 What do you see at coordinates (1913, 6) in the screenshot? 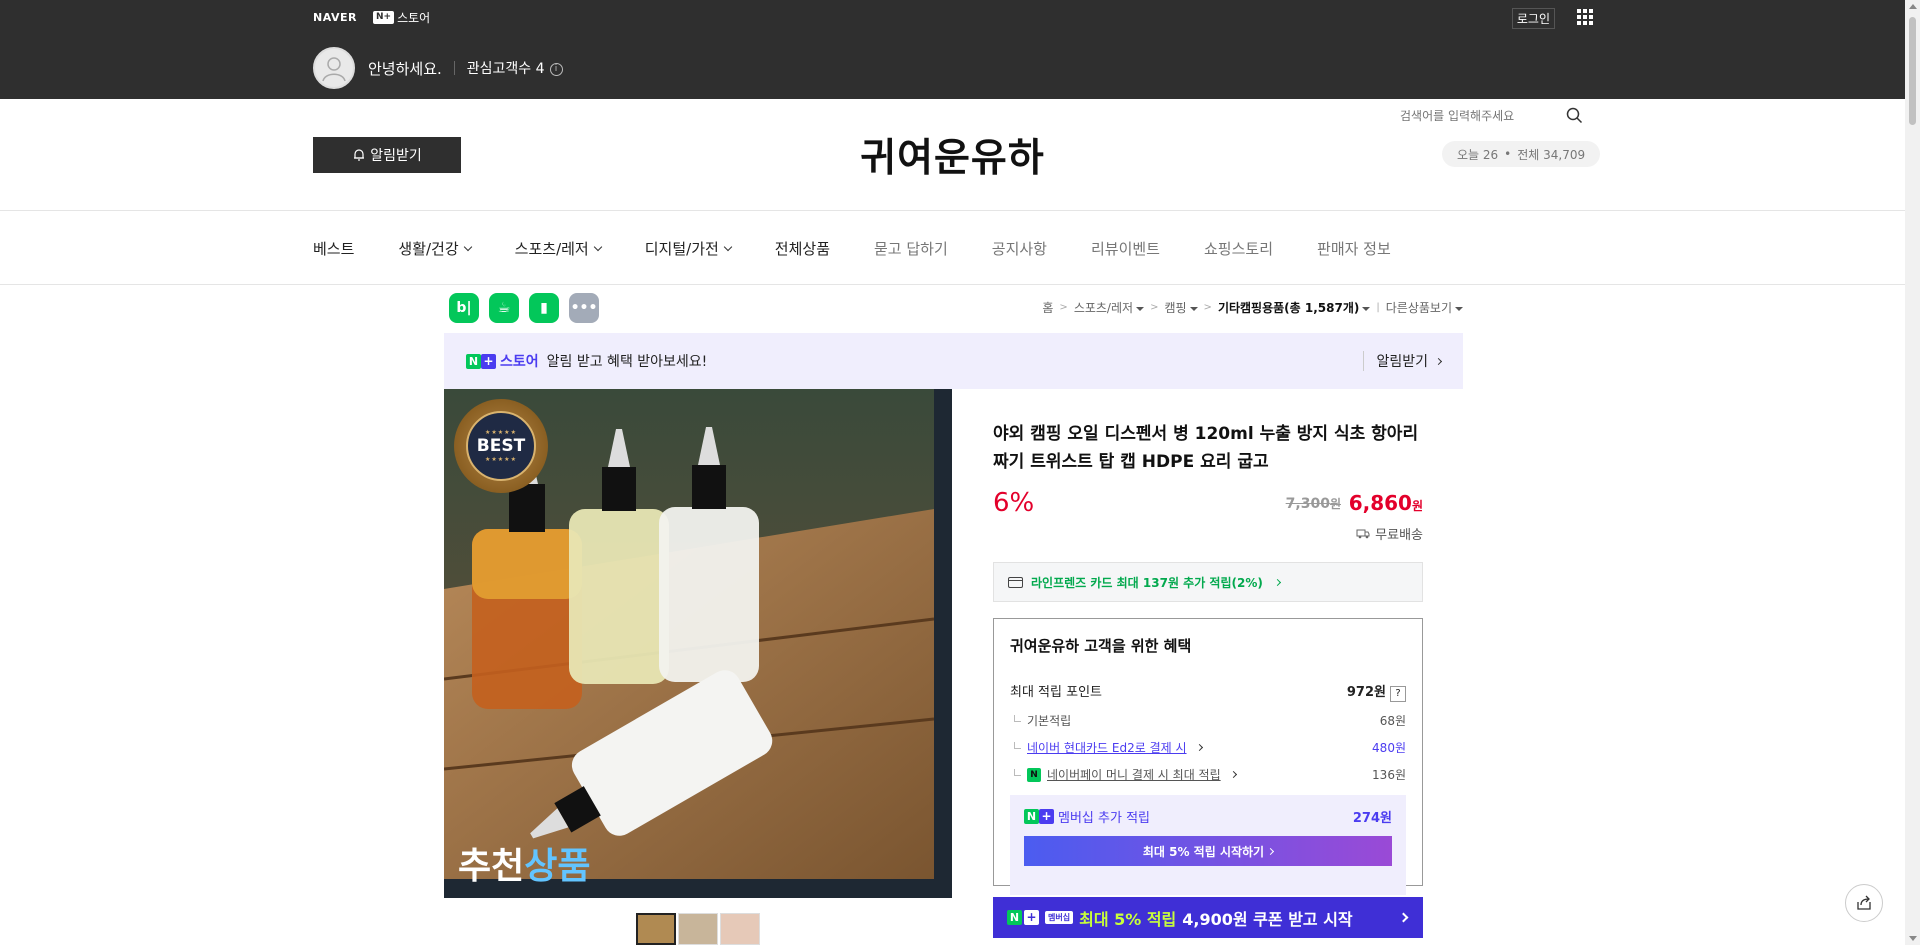
I see `scroll-up-arrow-icon` at bounding box center [1913, 6].